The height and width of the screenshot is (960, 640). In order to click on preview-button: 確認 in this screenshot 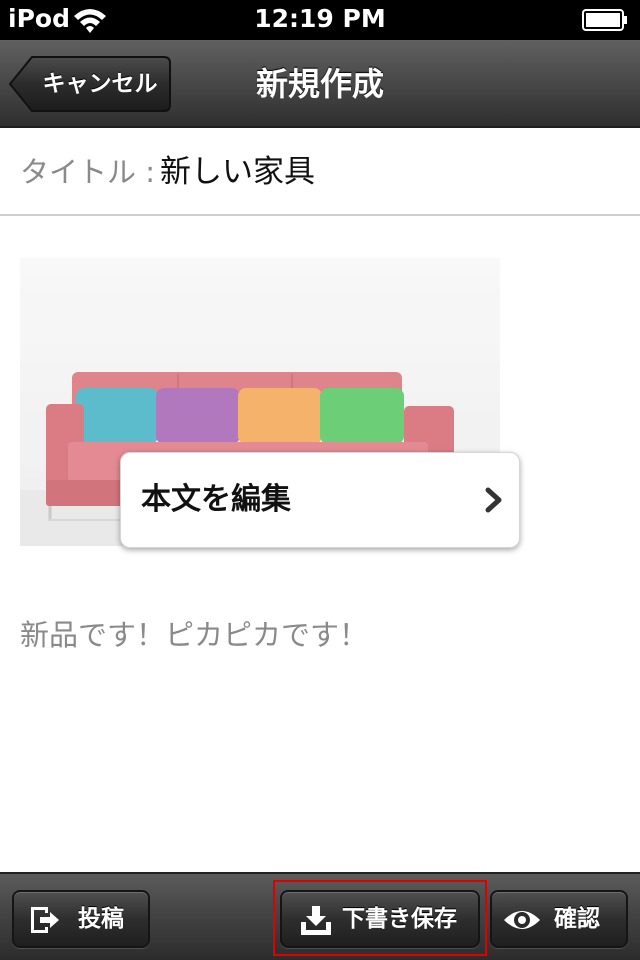, I will do `click(559, 919)`.